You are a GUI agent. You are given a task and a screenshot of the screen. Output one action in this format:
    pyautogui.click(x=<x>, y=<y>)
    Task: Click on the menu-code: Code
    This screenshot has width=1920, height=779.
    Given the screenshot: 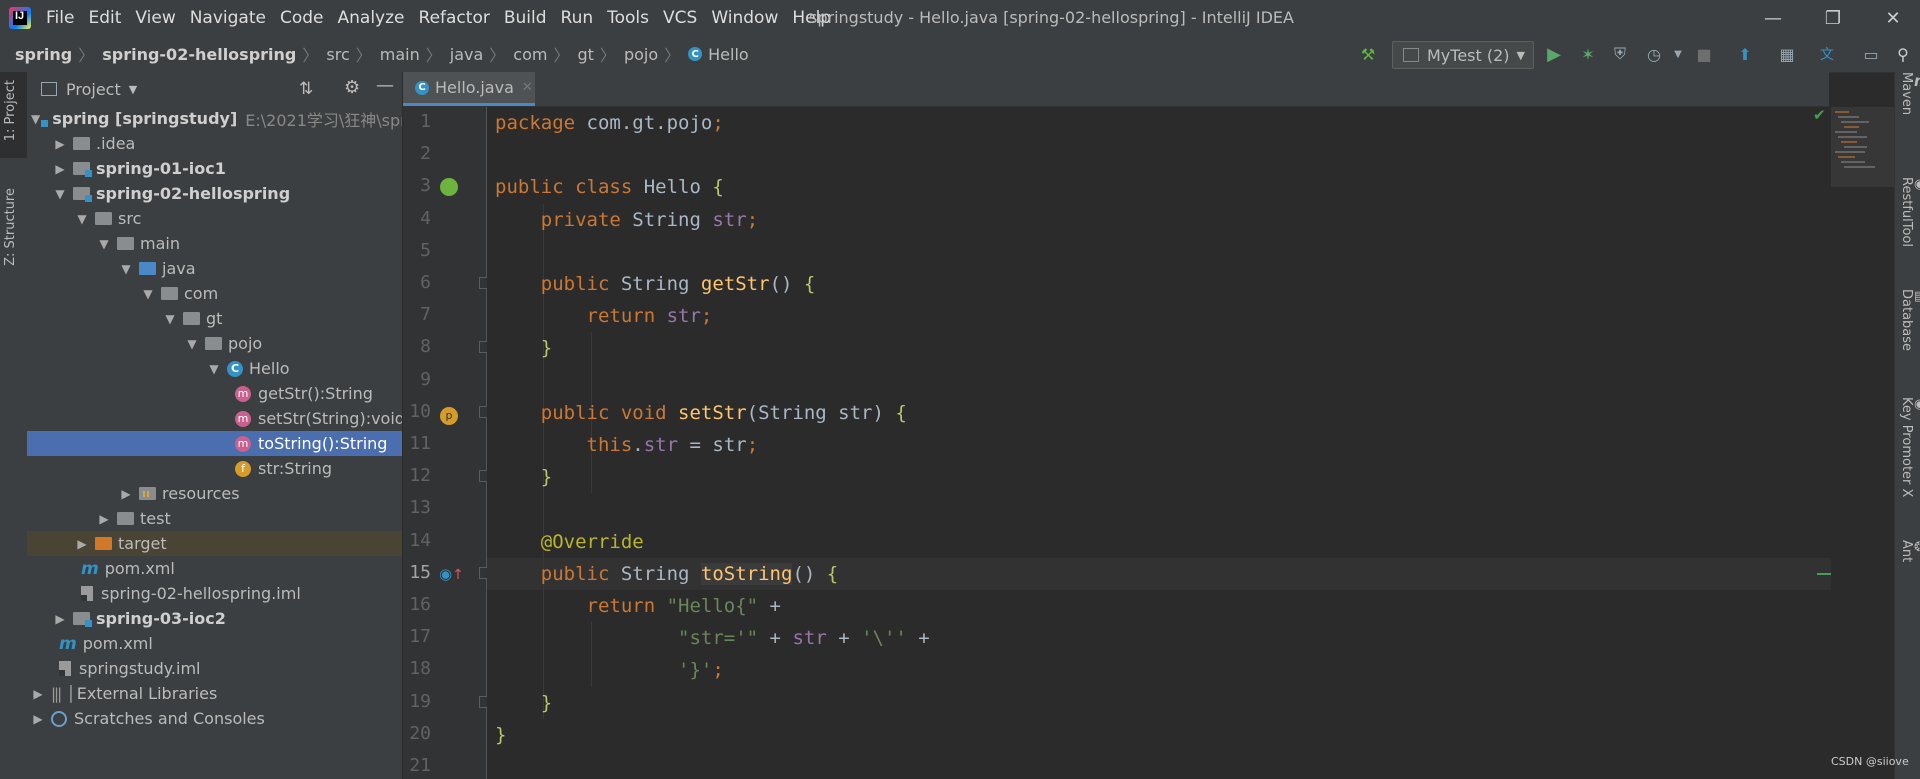 What is the action you would take?
    pyautogui.click(x=302, y=18)
    